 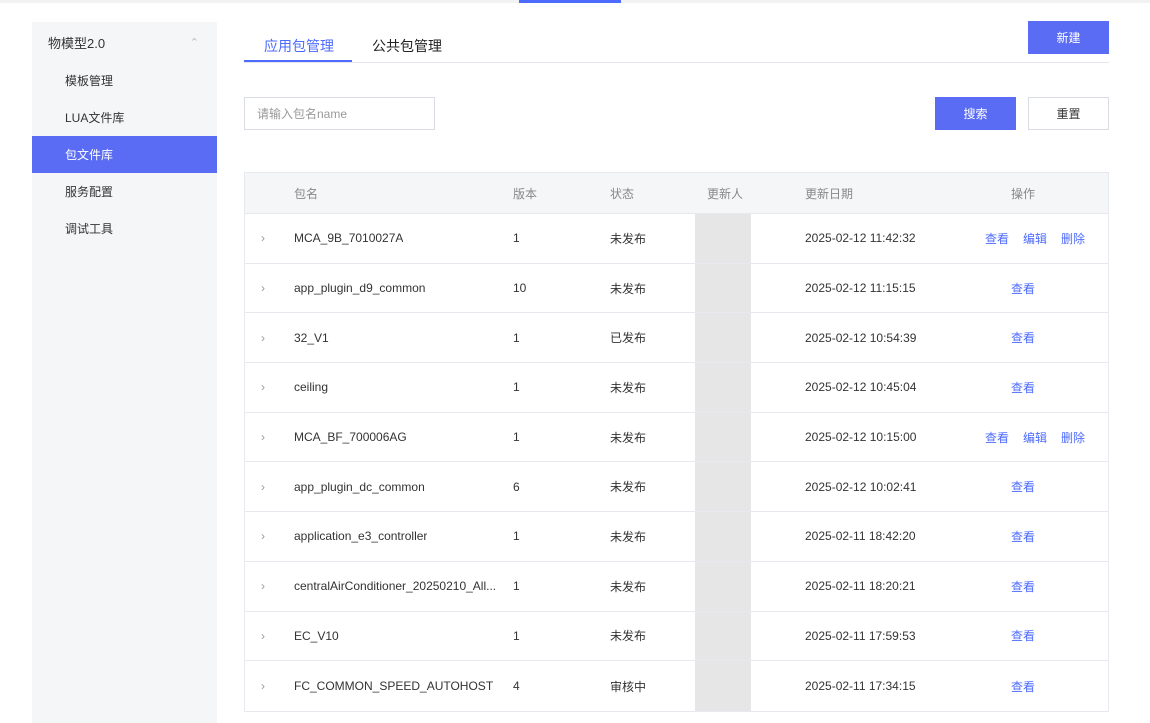 I want to click on package-name-text: app_plugin_dc_common, so click(x=359, y=486).